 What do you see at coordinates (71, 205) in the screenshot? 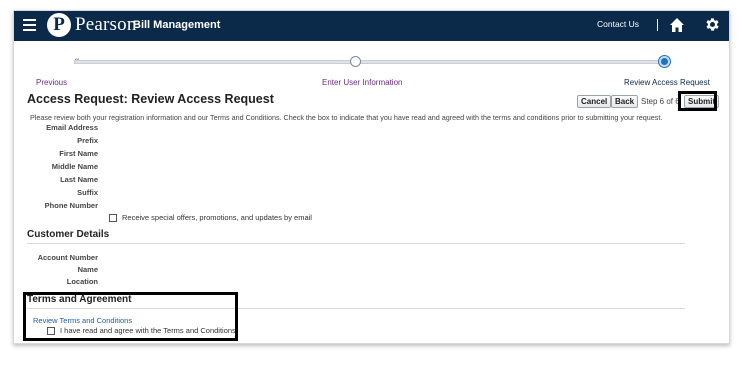
I see `phone-number-label: Phone Number` at bounding box center [71, 205].